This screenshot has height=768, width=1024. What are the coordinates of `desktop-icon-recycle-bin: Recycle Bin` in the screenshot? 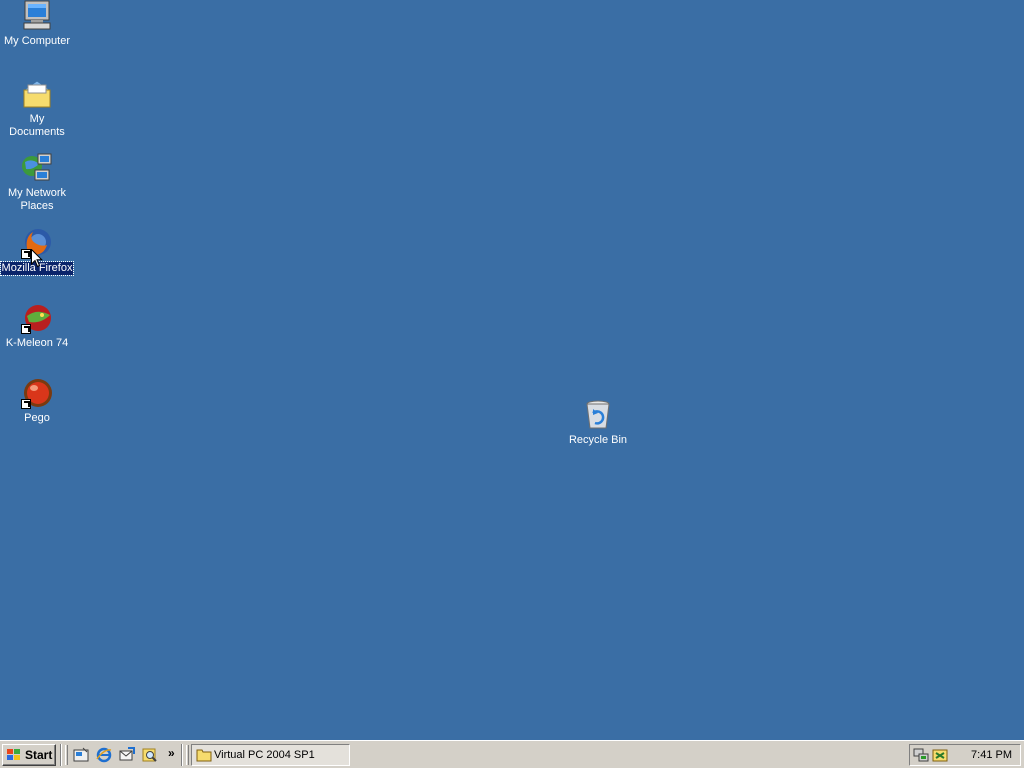 It's located at (598, 423).